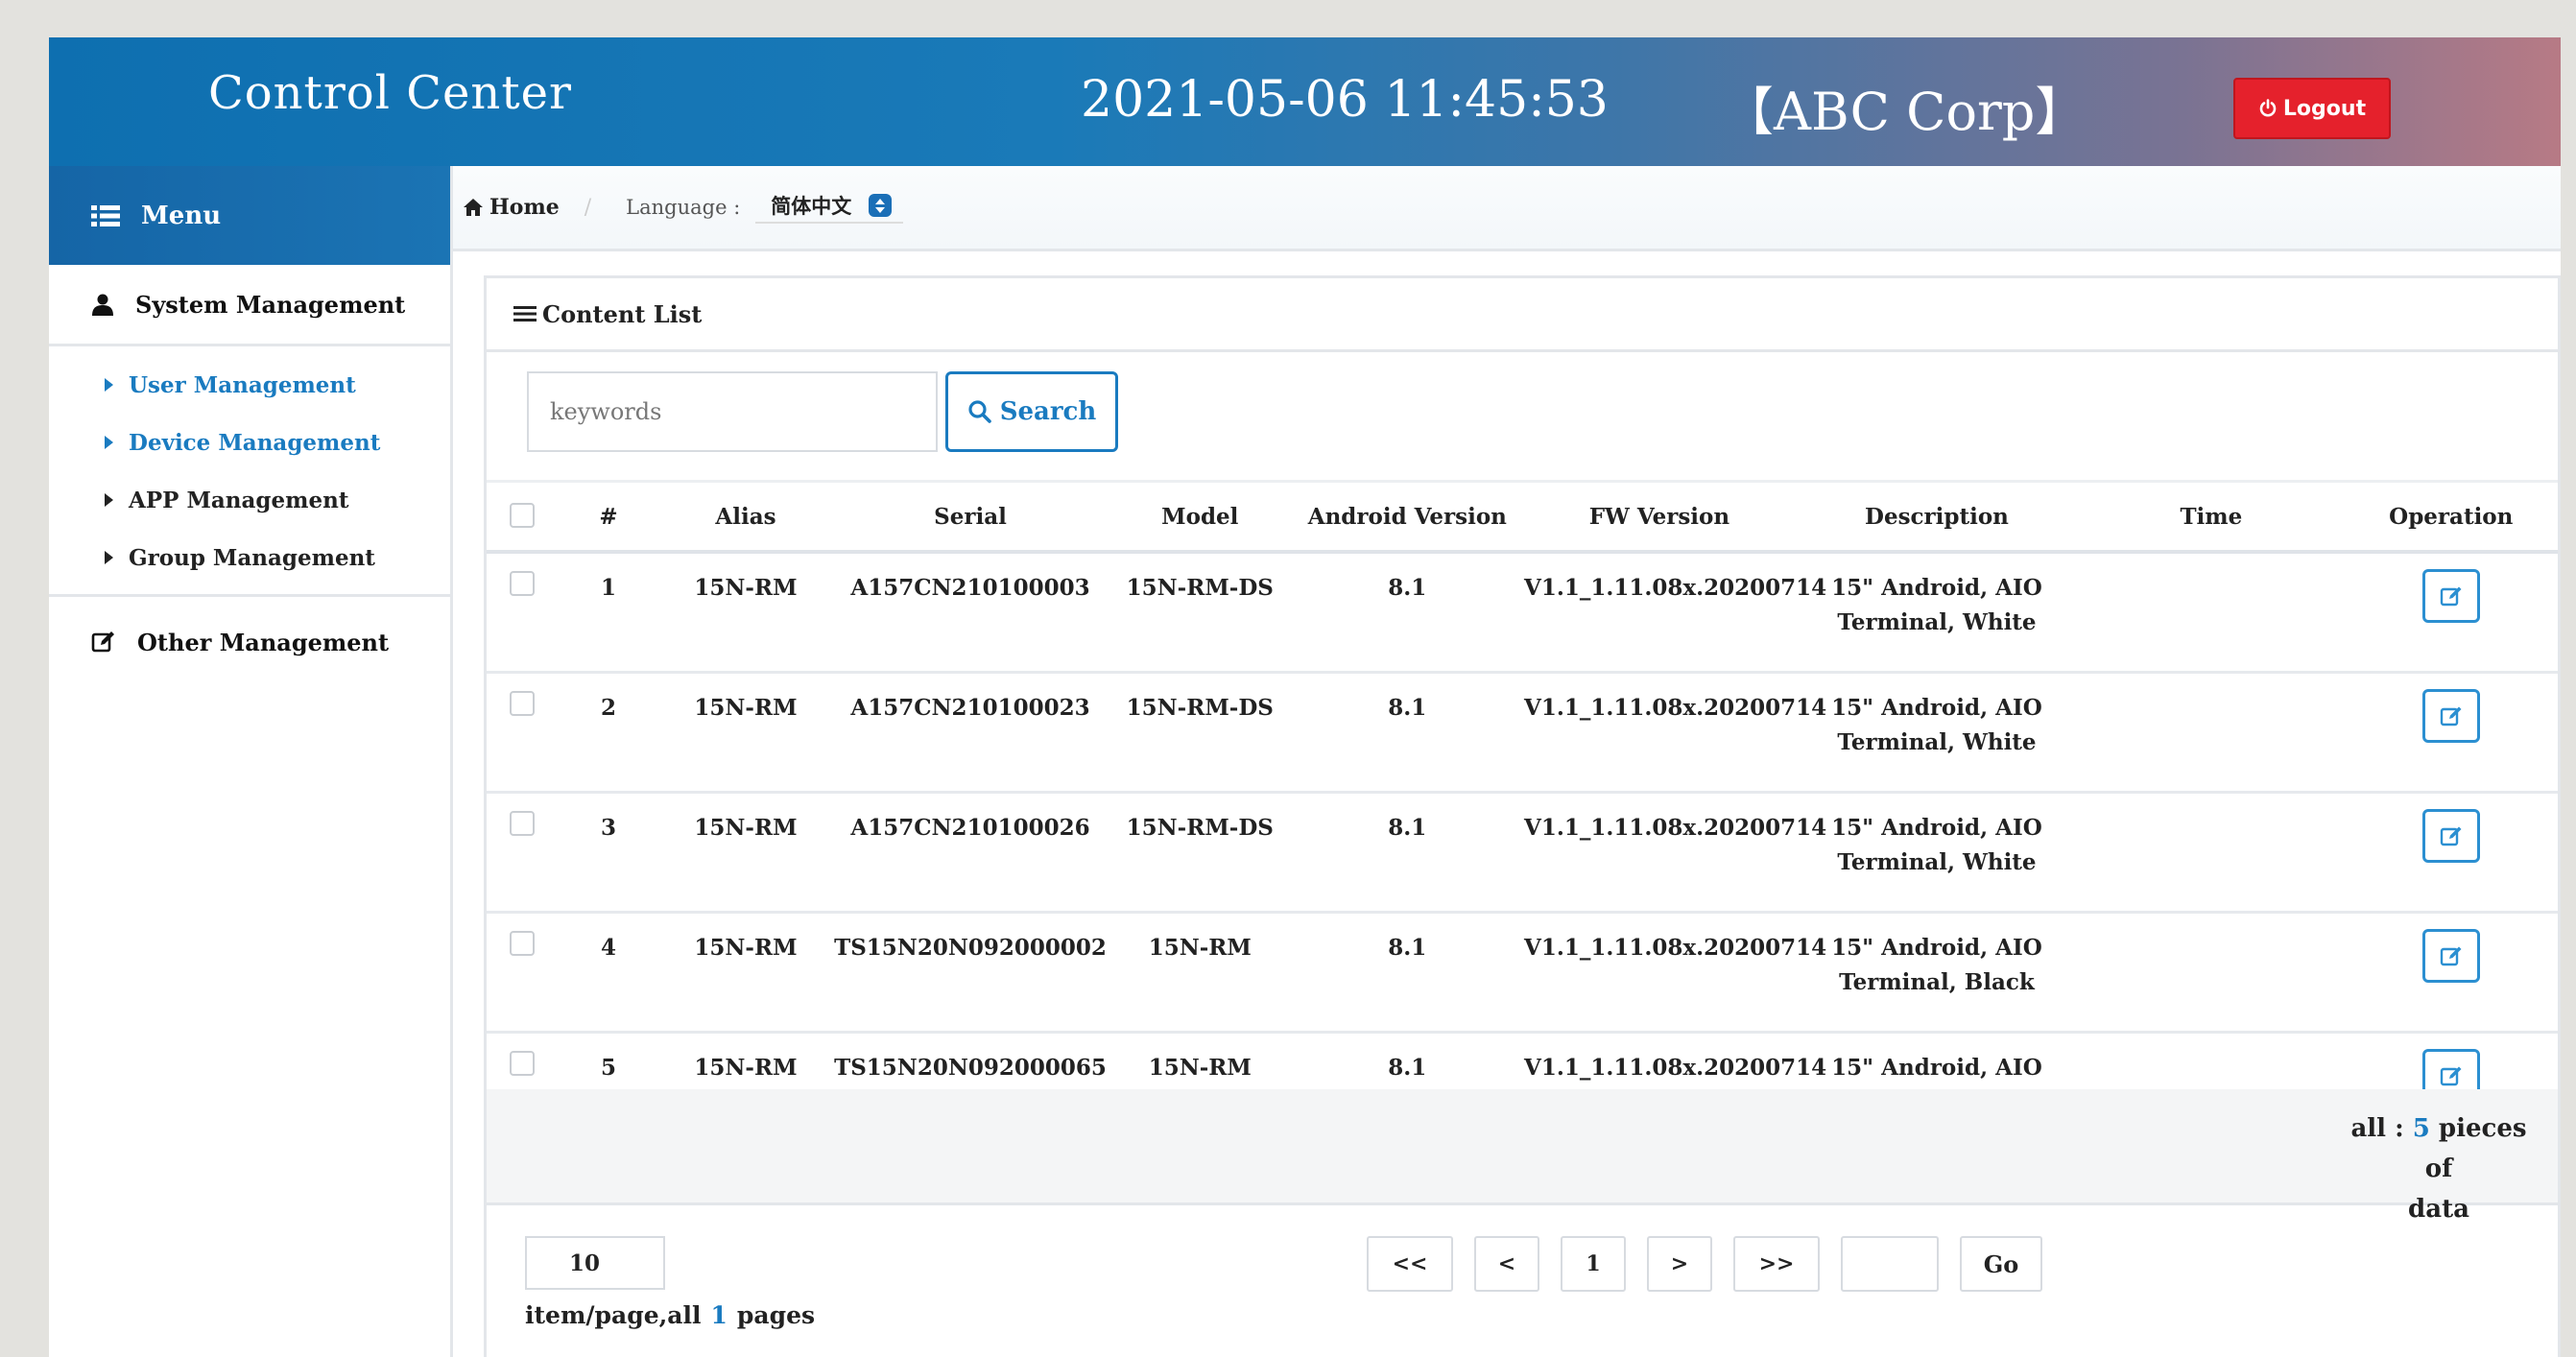 Image resolution: width=2576 pixels, height=1357 pixels. Describe the element at coordinates (1593, 1264) in the screenshot. I see `page-number-button: 1` at that location.